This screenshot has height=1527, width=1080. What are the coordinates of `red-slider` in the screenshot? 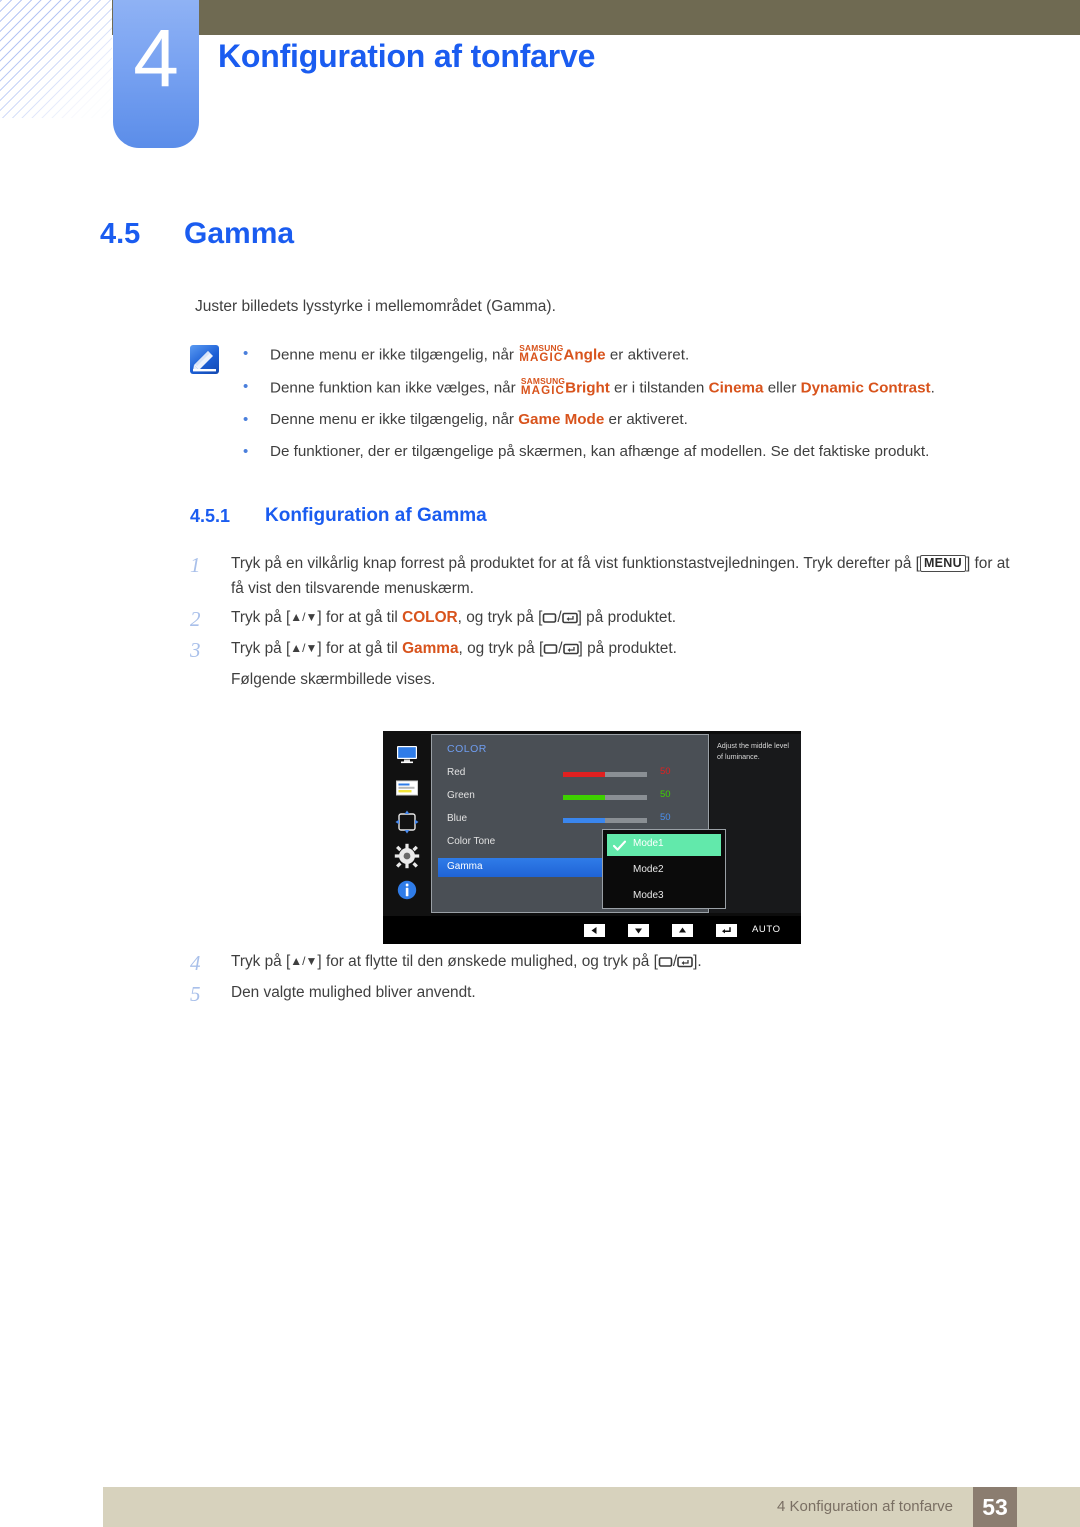 It's located at (605, 774).